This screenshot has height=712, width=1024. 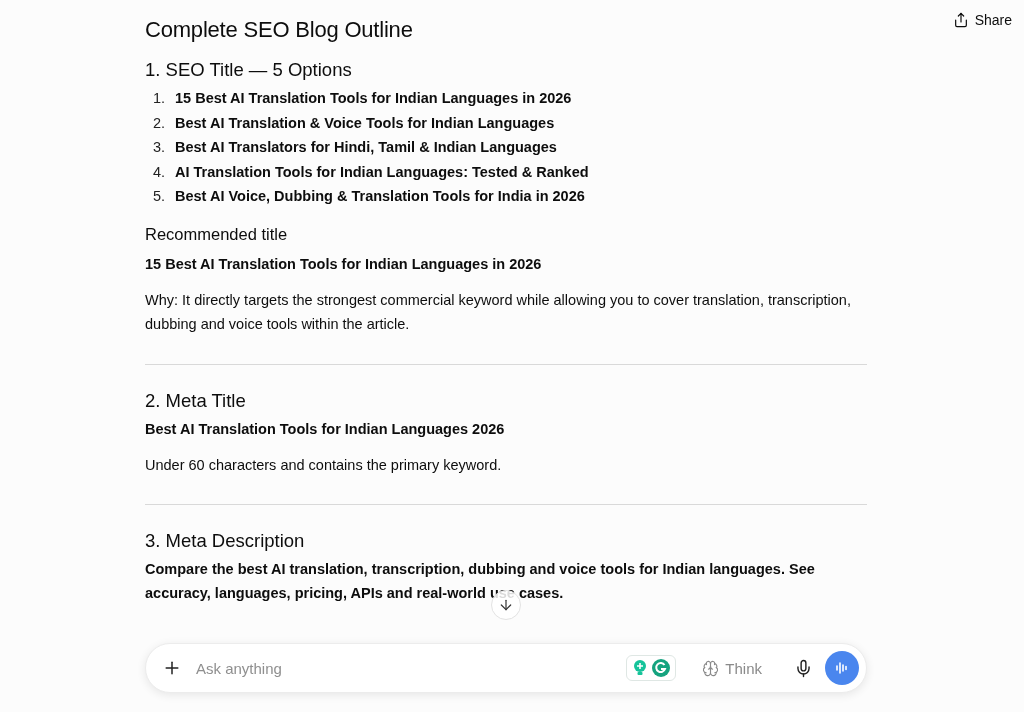 What do you see at coordinates (366, 147) in the screenshot?
I see `list-item-text: Best AI Translators for Hindi, Tamil & Indian Languages` at bounding box center [366, 147].